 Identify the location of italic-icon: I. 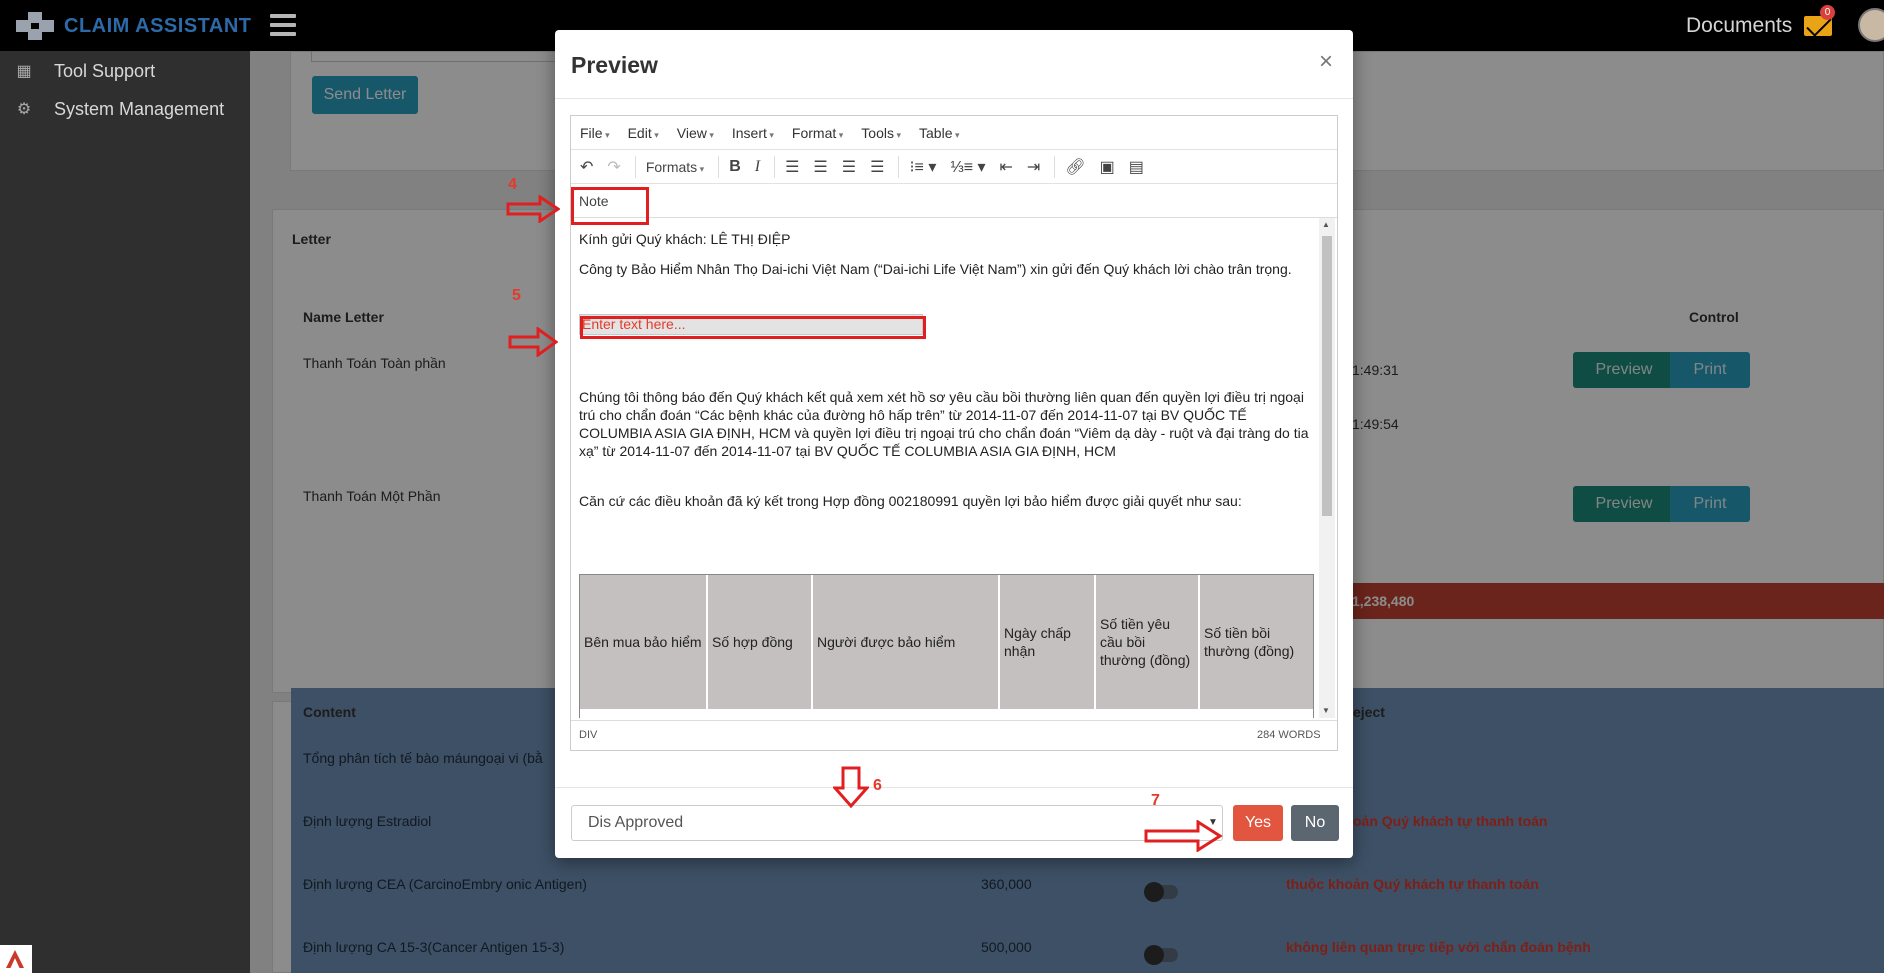
(757, 167).